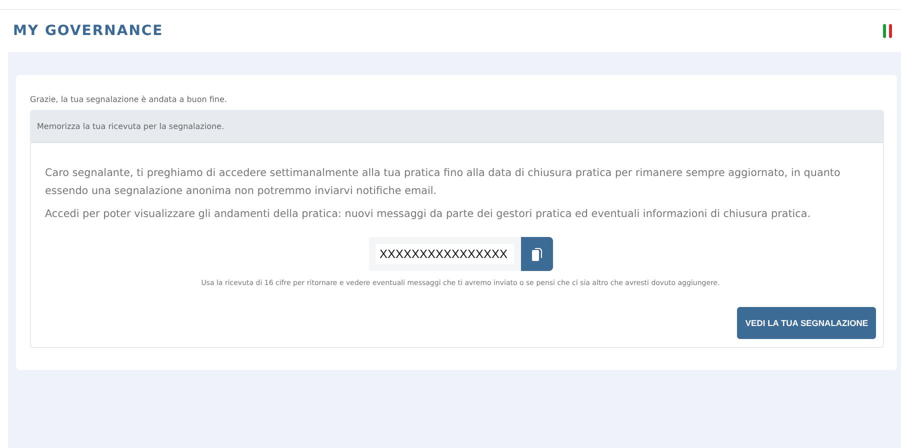 Image resolution: width=901 pixels, height=448 pixels. I want to click on copy-icon, so click(537, 254).